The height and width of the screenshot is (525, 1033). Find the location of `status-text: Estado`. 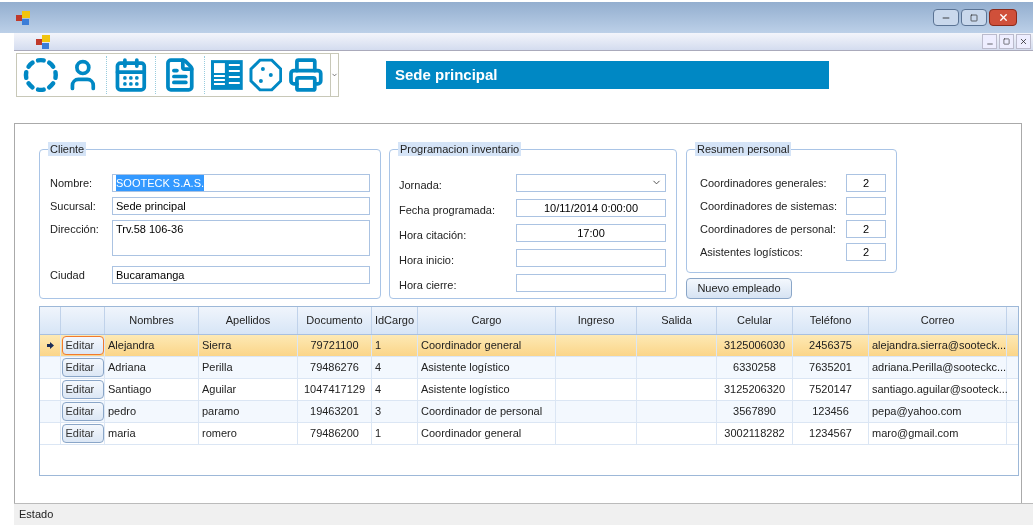

status-text: Estado is located at coordinates (36, 515).